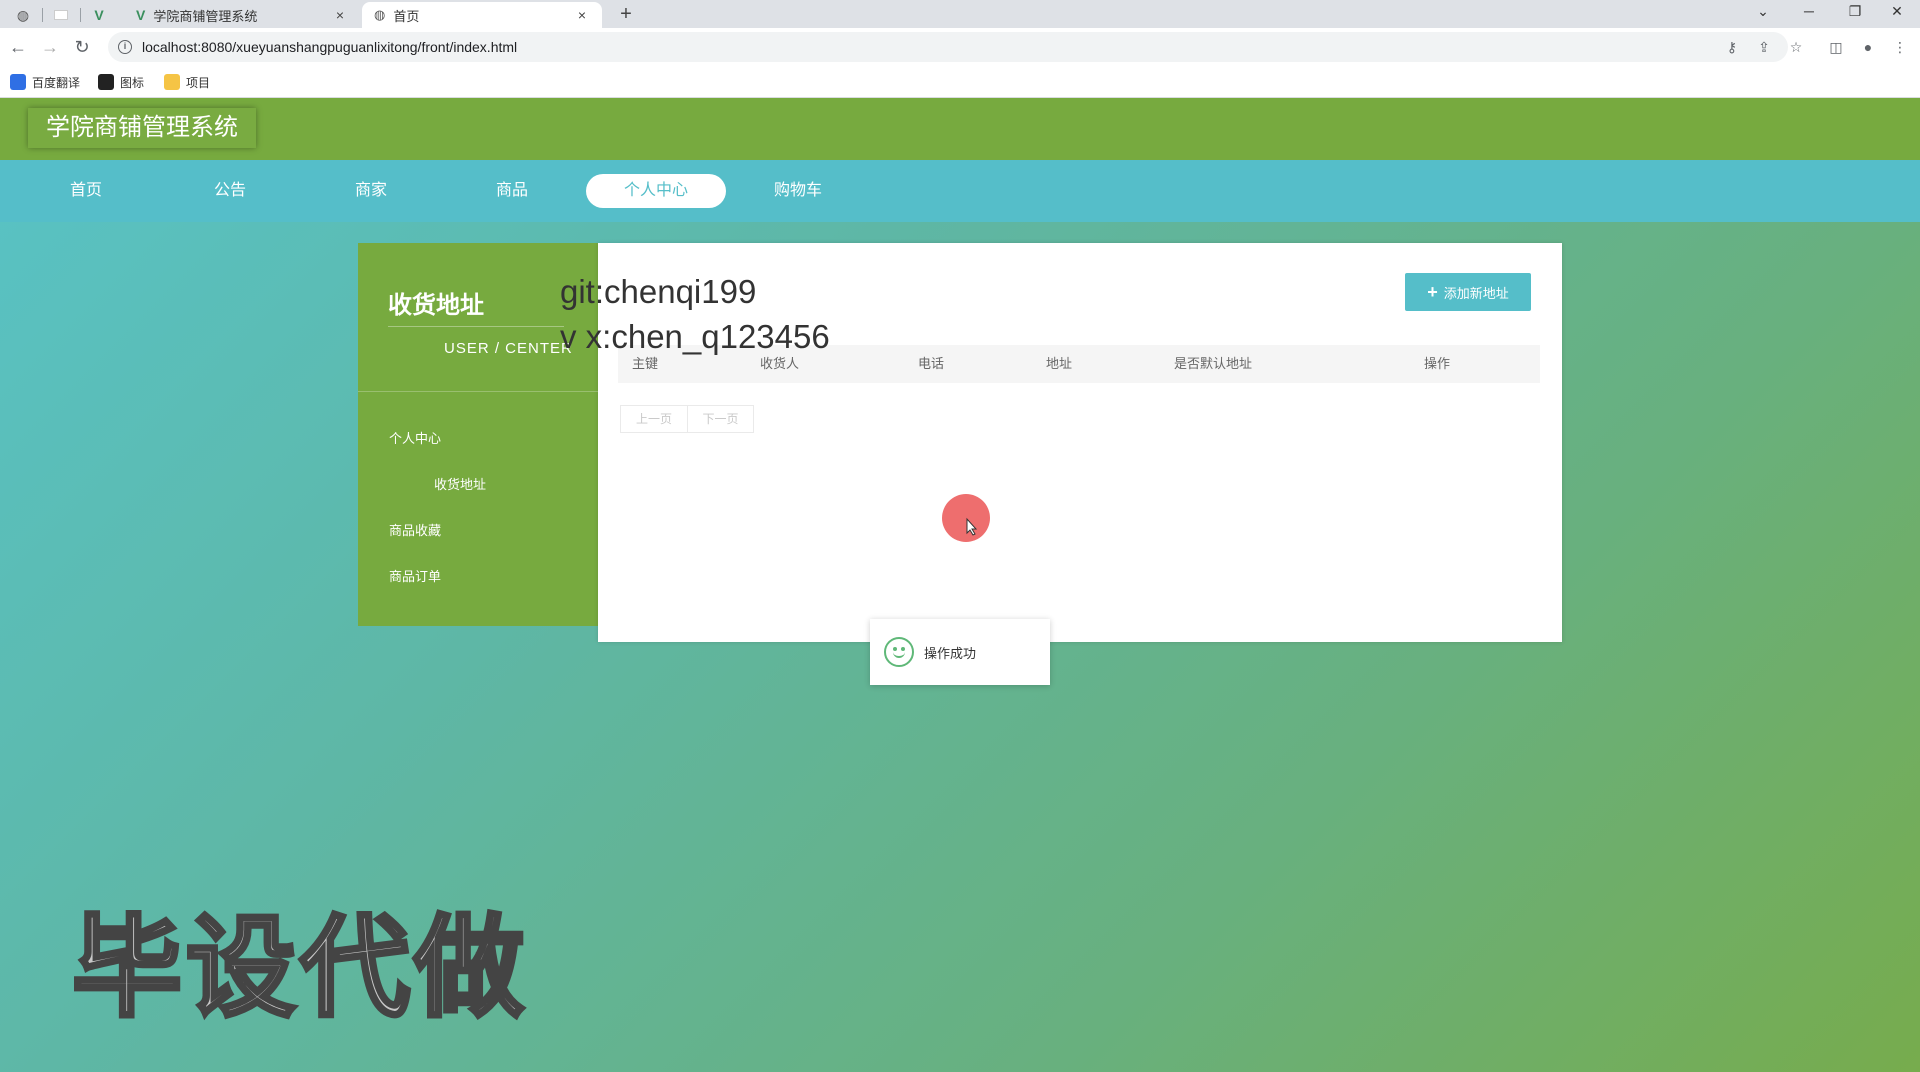  Describe the element at coordinates (460, 483) in the screenshot. I see `sidebar-item-address: 收货地址` at that location.